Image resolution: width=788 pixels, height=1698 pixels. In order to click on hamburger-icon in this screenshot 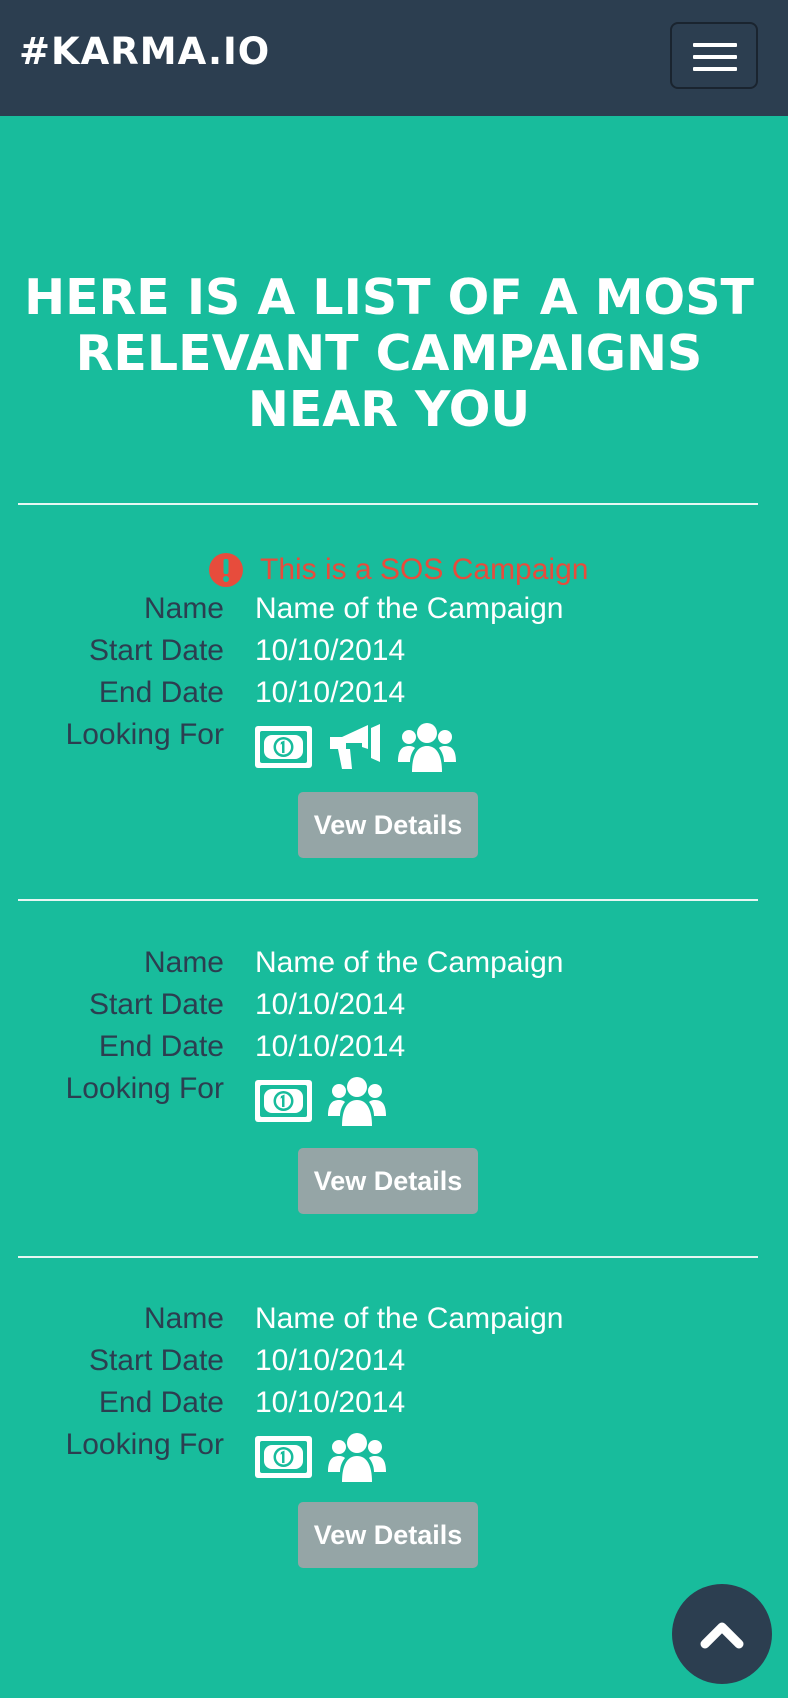, I will do `click(715, 45)`.